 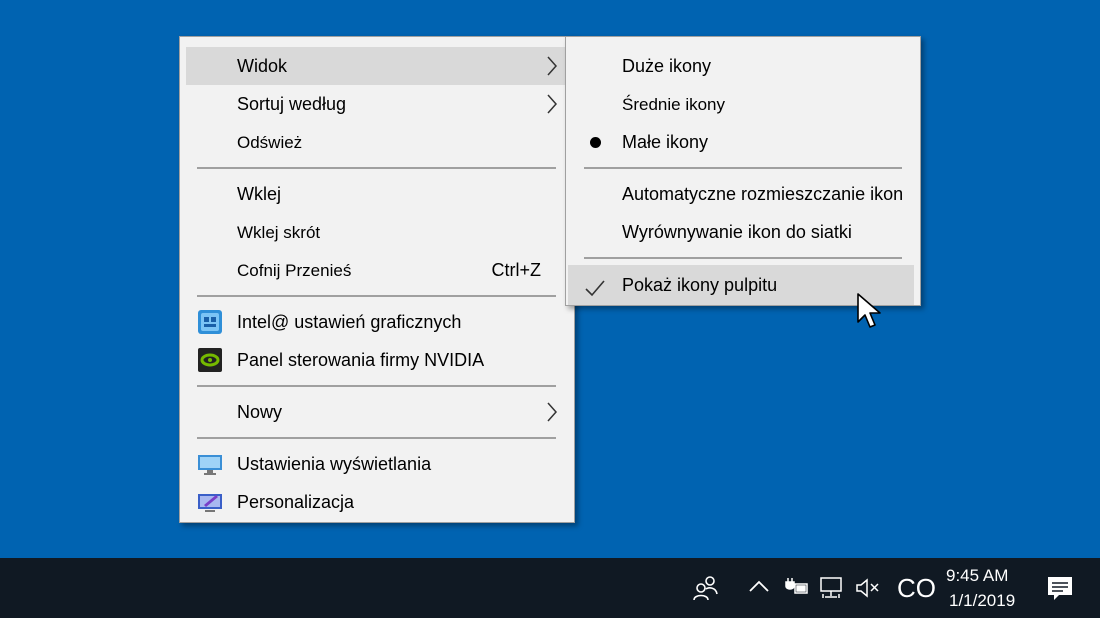 What do you see at coordinates (377, 194) in the screenshot?
I see `menu-item-wklej: Wklej` at bounding box center [377, 194].